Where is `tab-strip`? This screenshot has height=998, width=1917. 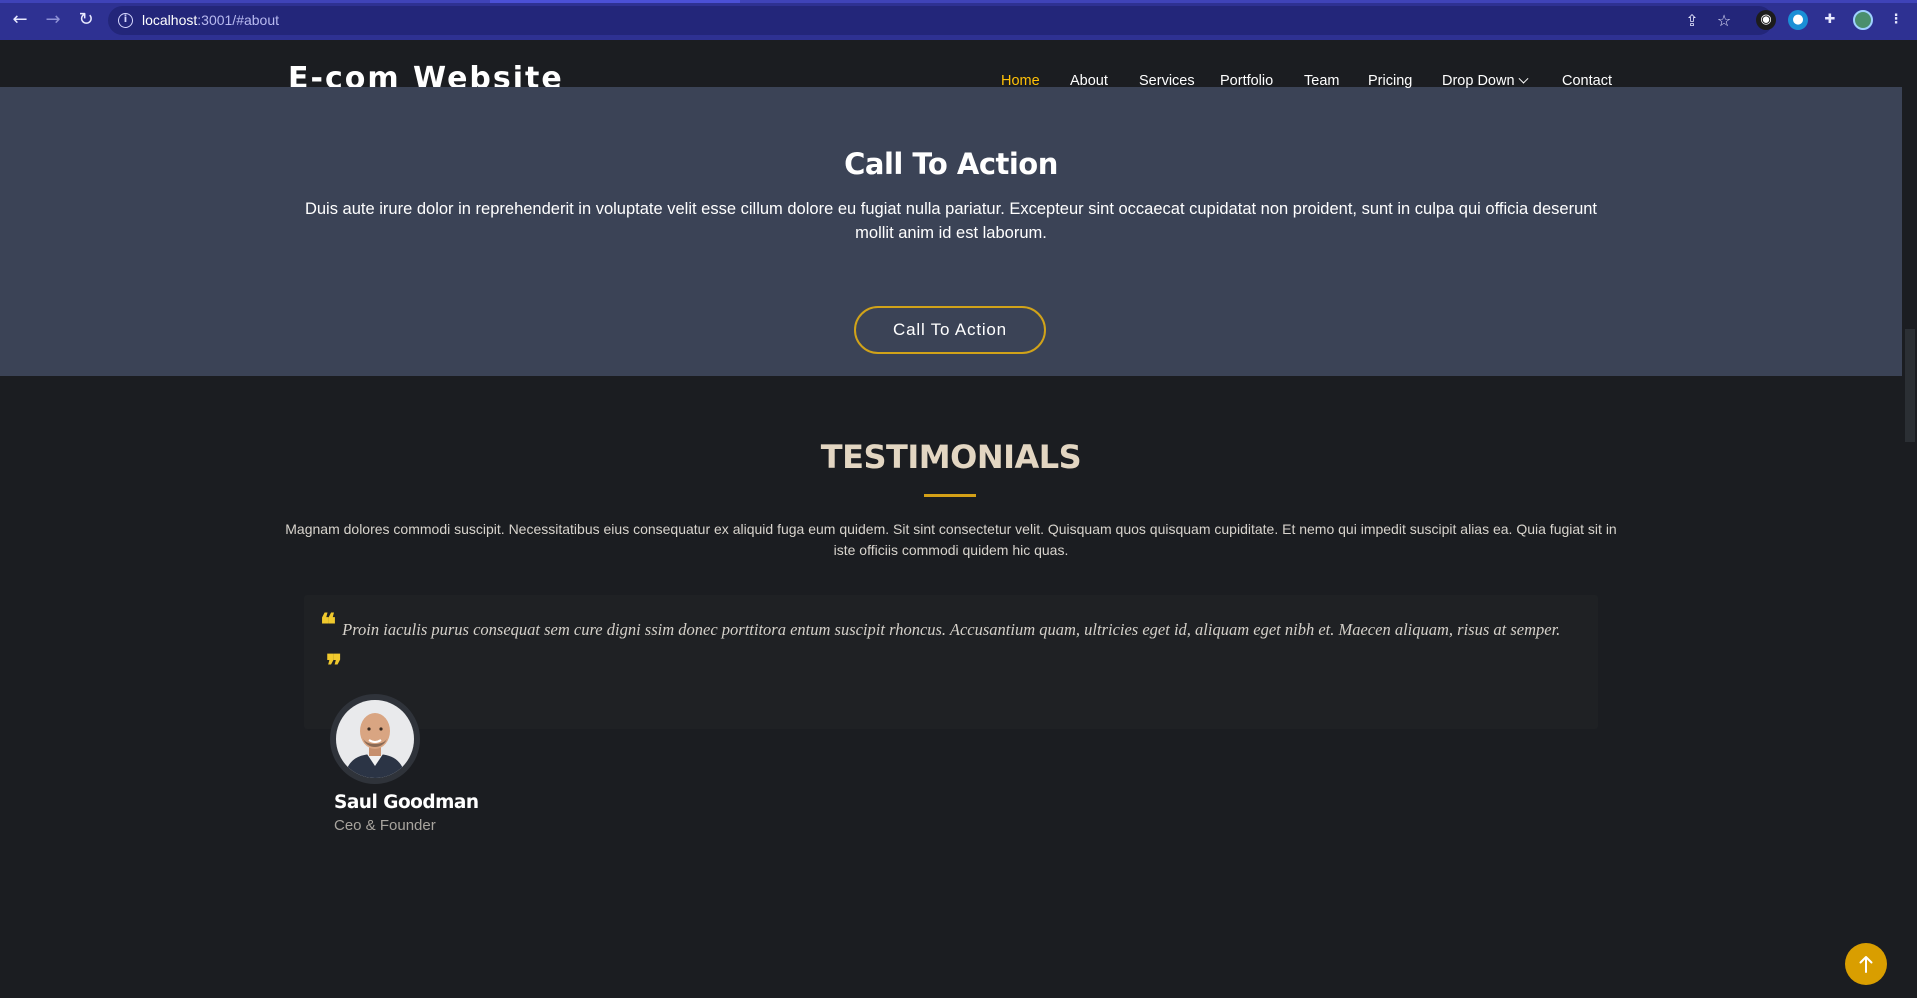 tab-strip is located at coordinates (958, 1).